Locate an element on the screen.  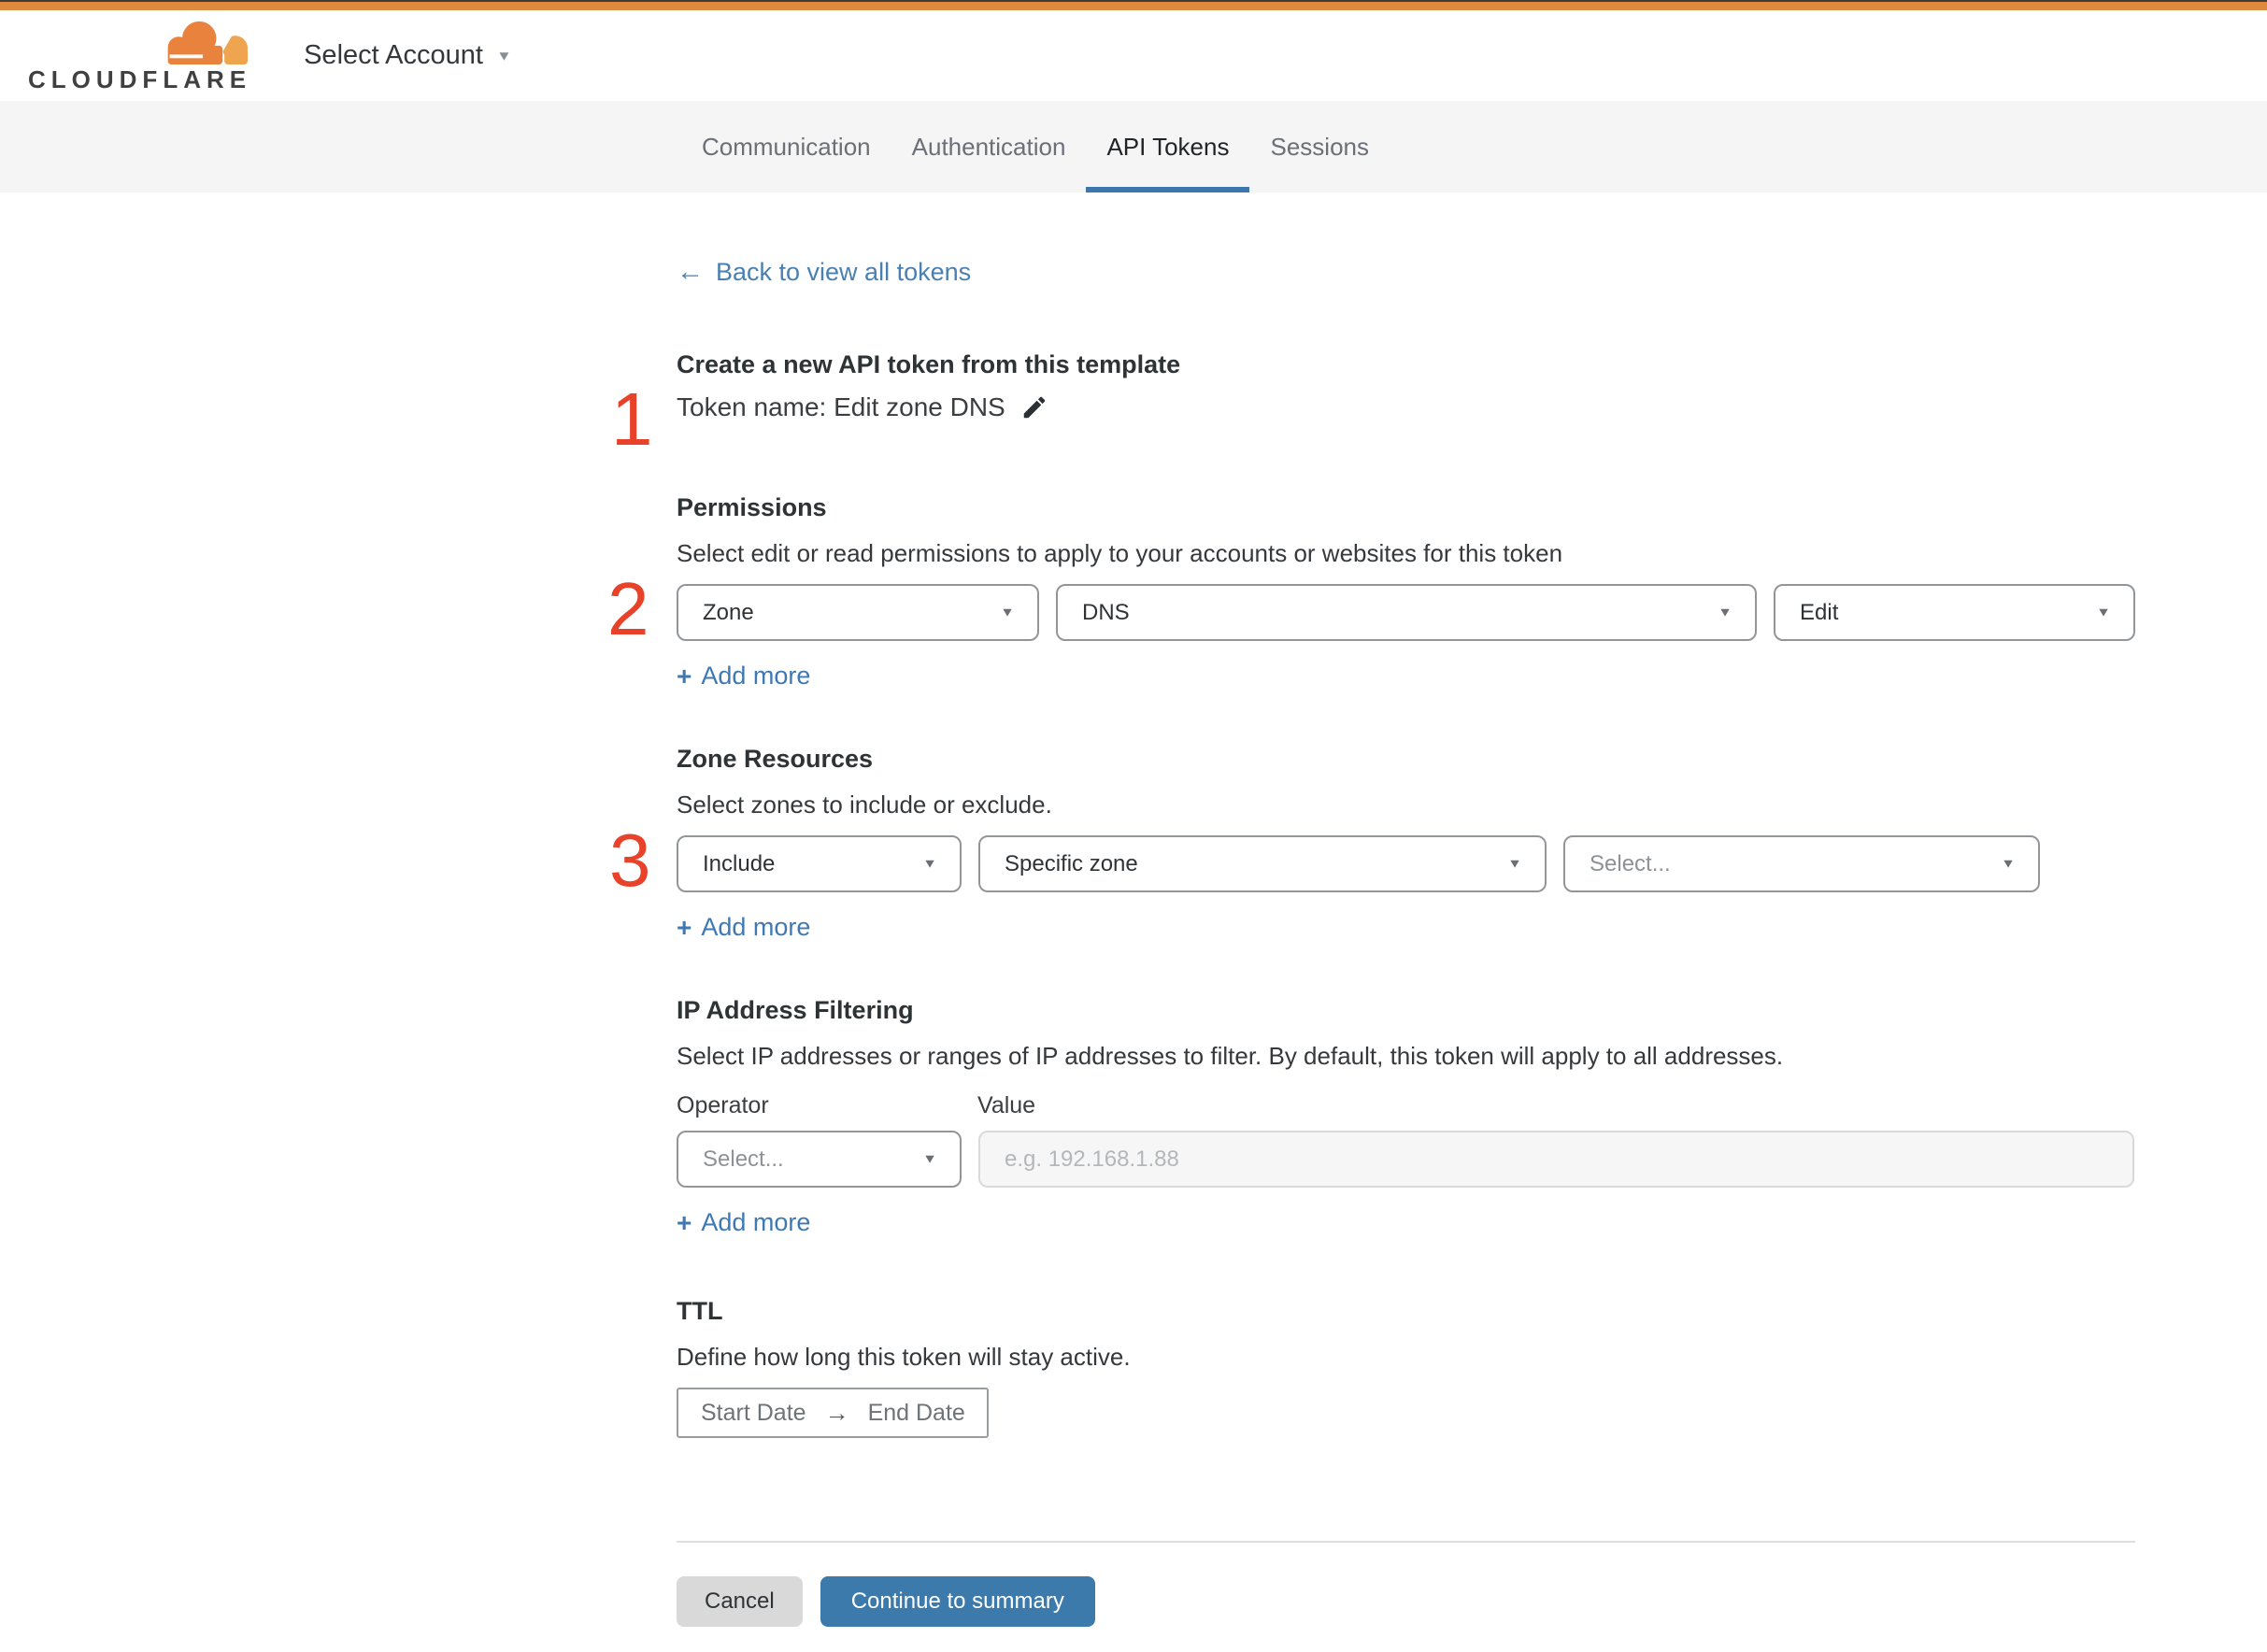
edit-pencil-icon is located at coordinates (1034, 407).